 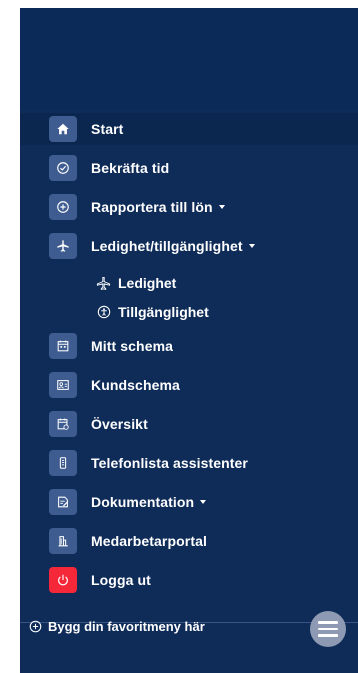 What do you see at coordinates (189, 346) in the screenshot?
I see `menu-item-mitt-schema: Mitt schema` at bounding box center [189, 346].